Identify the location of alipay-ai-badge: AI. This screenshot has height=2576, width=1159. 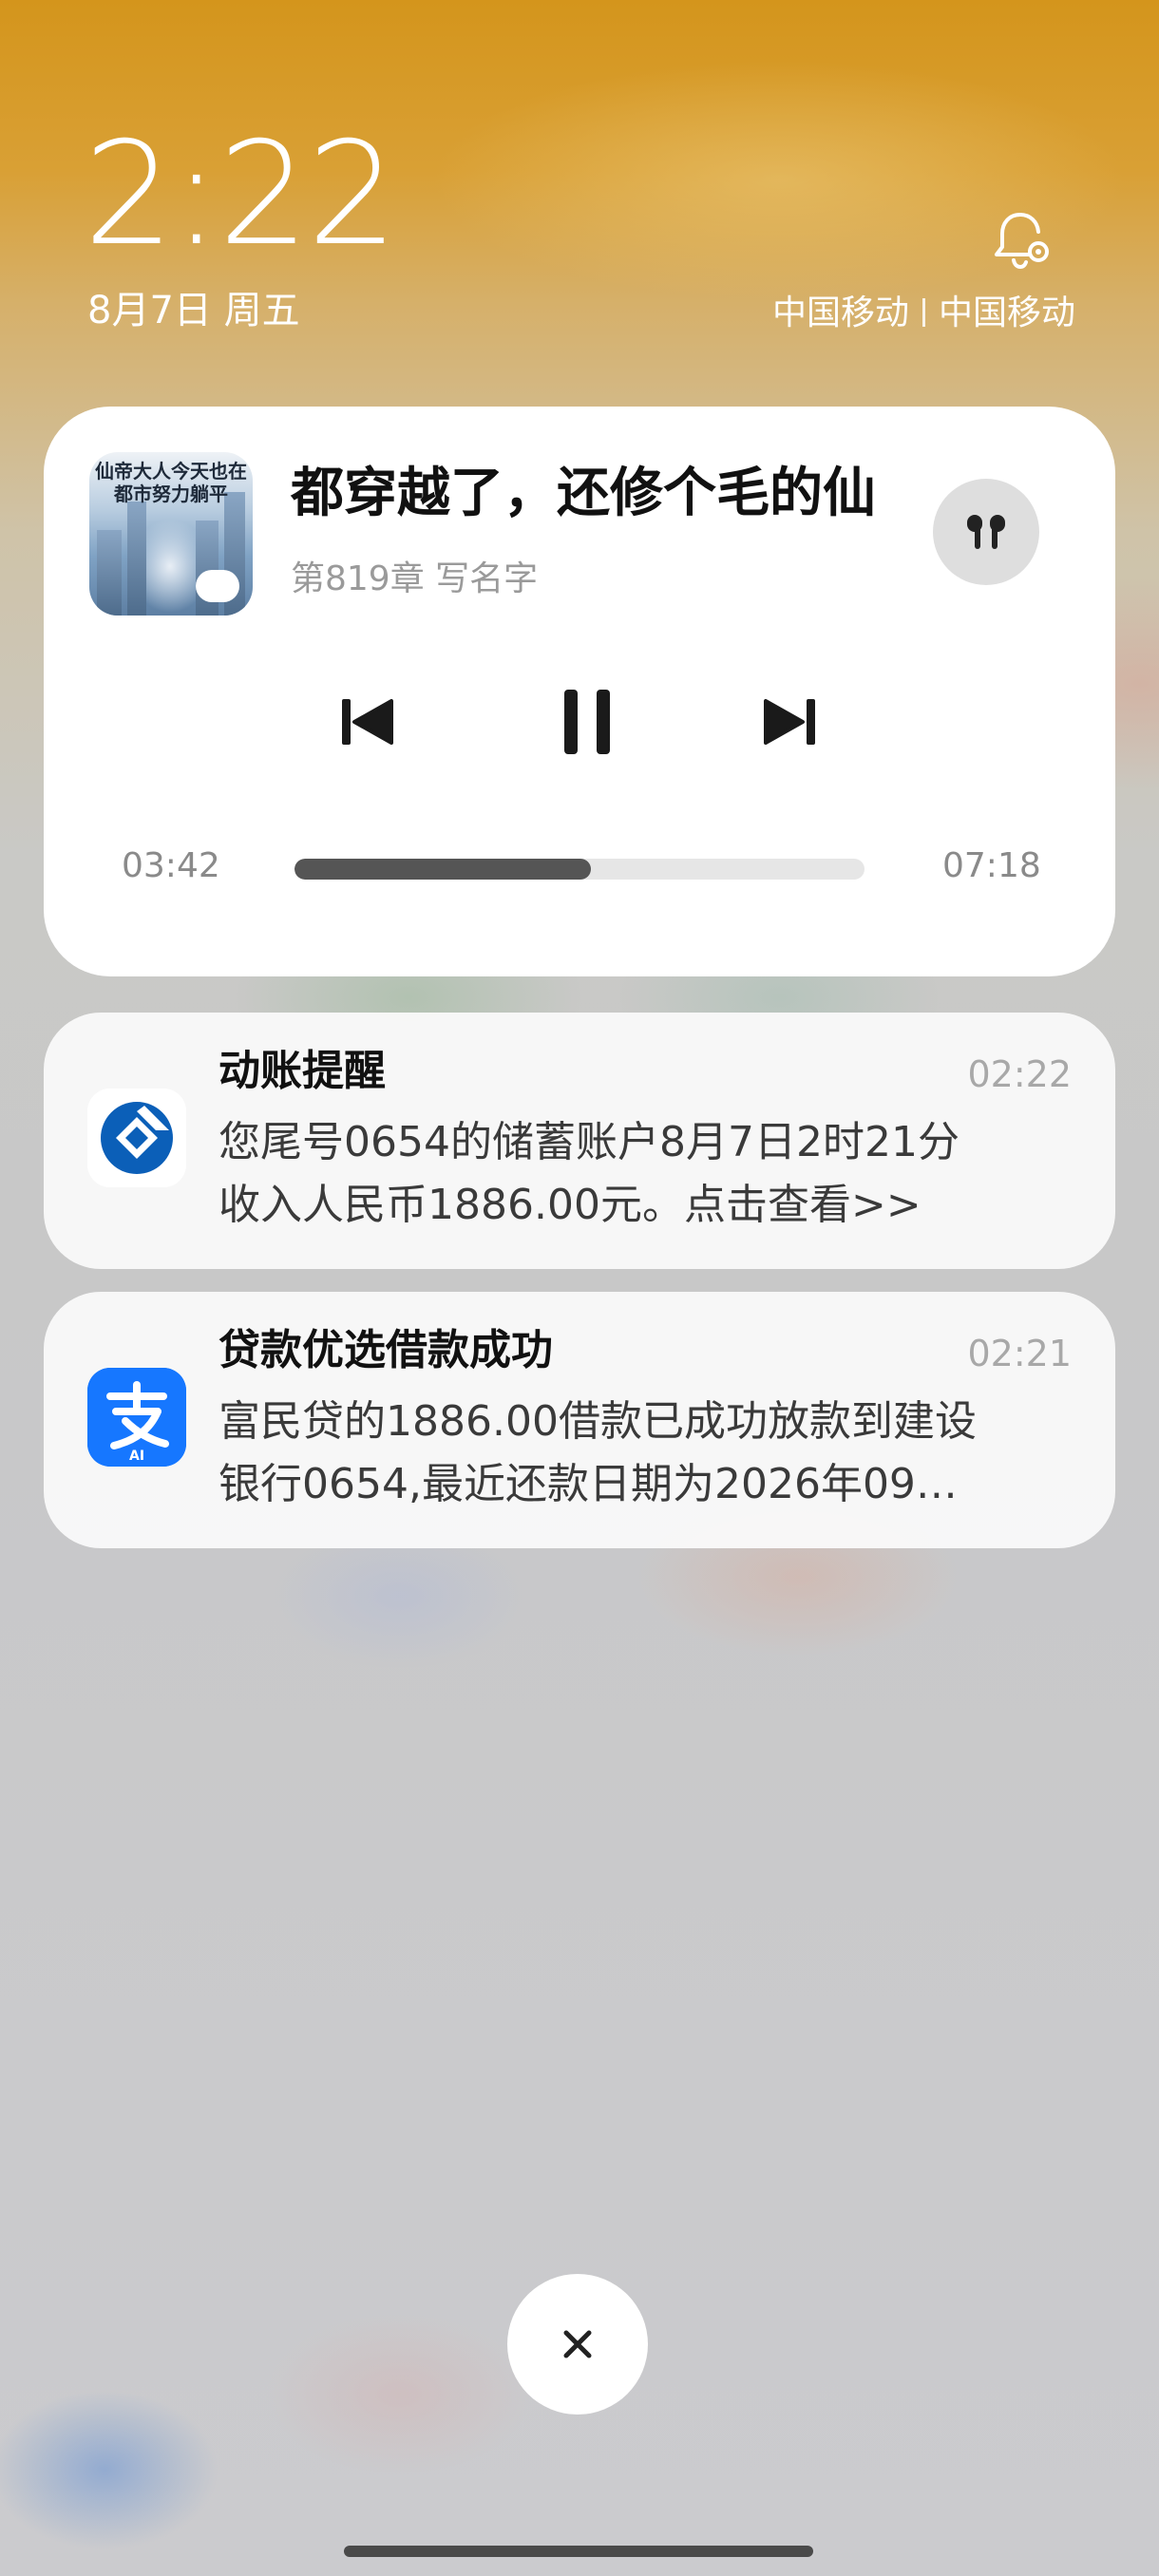
(137, 1456).